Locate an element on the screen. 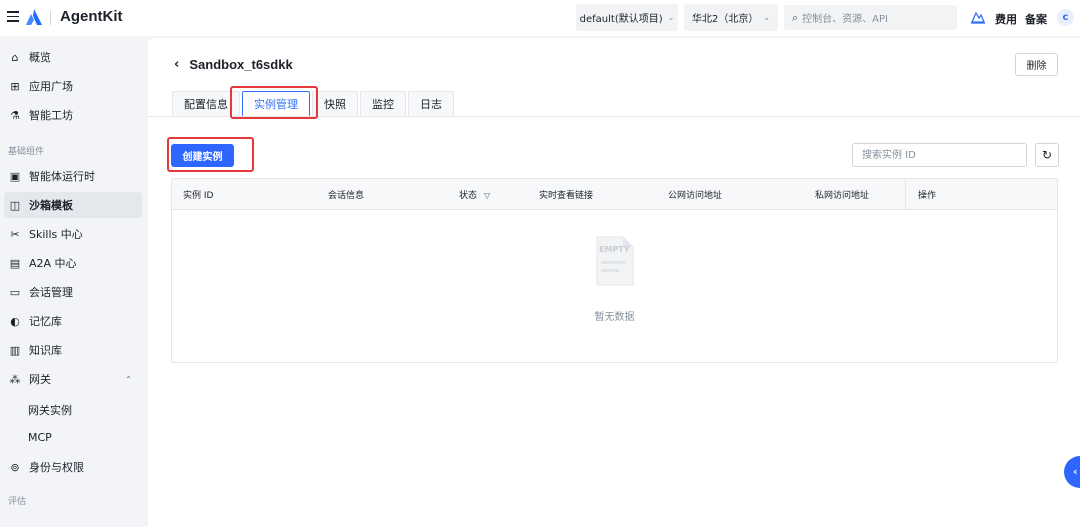  filter-icon: ▽ is located at coordinates (487, 195).